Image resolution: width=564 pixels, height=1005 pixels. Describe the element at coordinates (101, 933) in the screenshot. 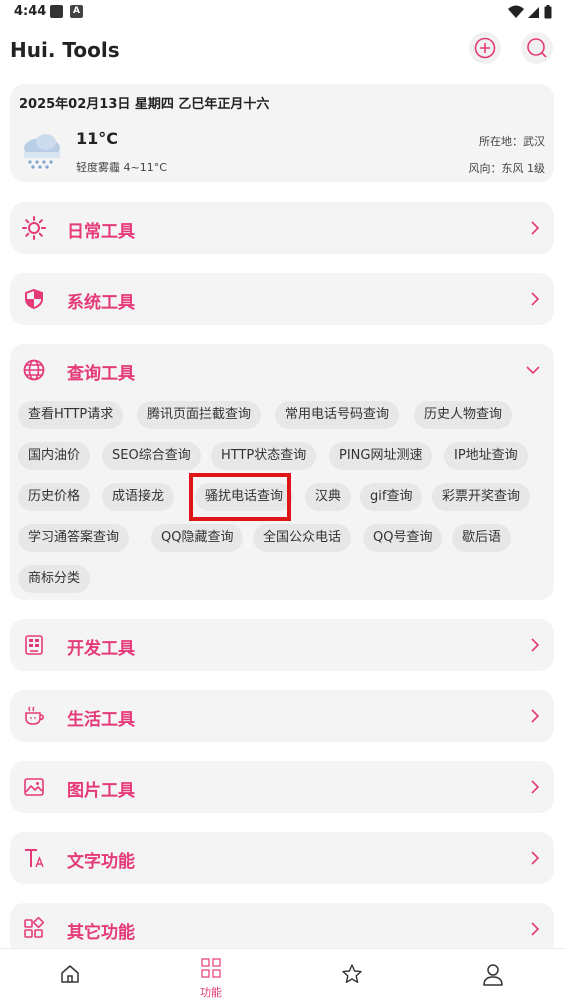

I see `category-other-label: 其它功能` at that location.